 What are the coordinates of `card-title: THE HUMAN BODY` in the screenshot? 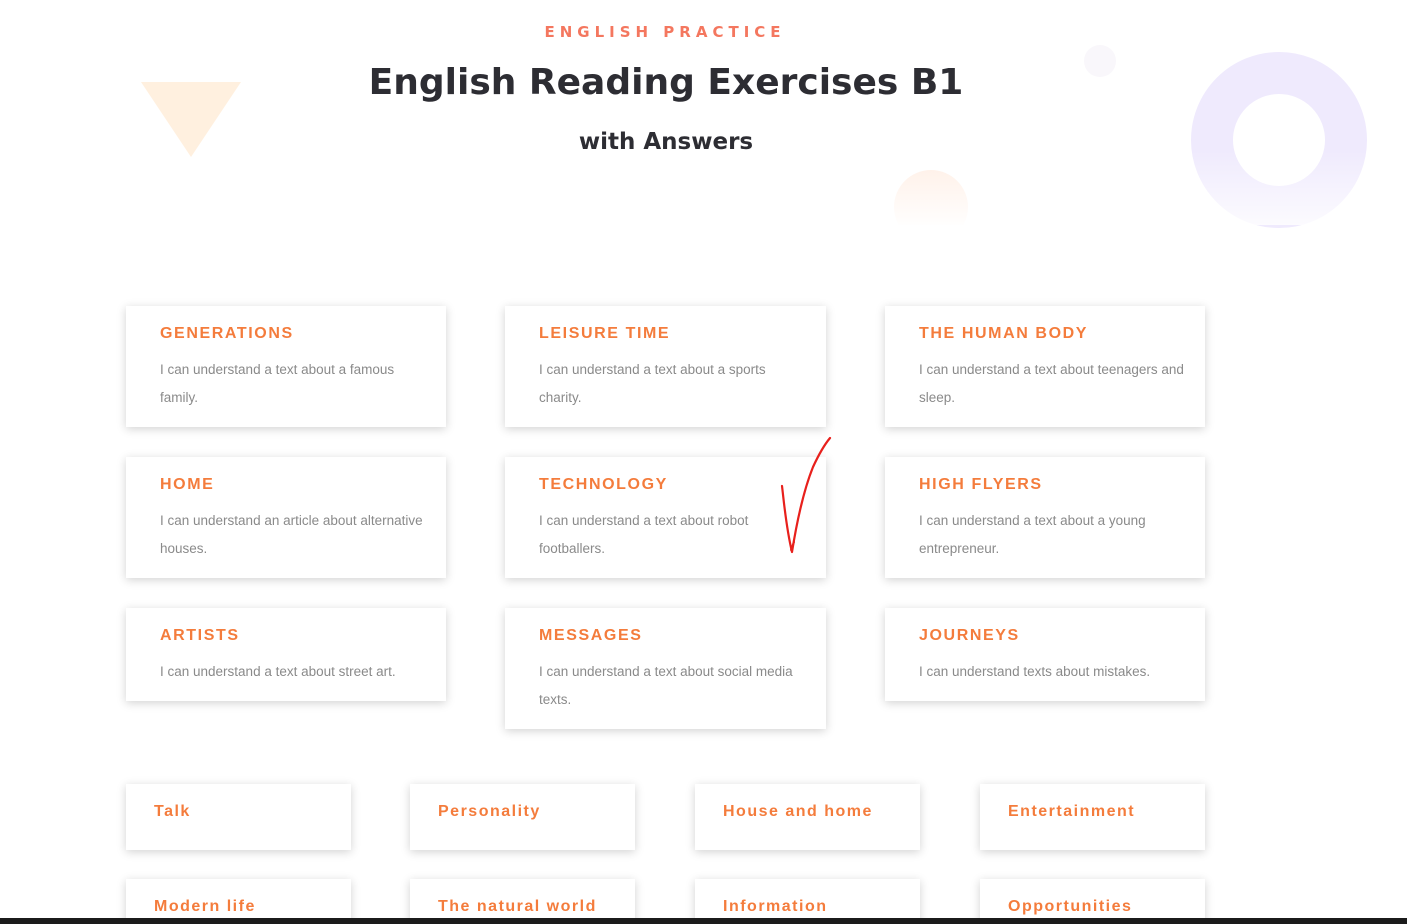 It's located at (1003, 334).